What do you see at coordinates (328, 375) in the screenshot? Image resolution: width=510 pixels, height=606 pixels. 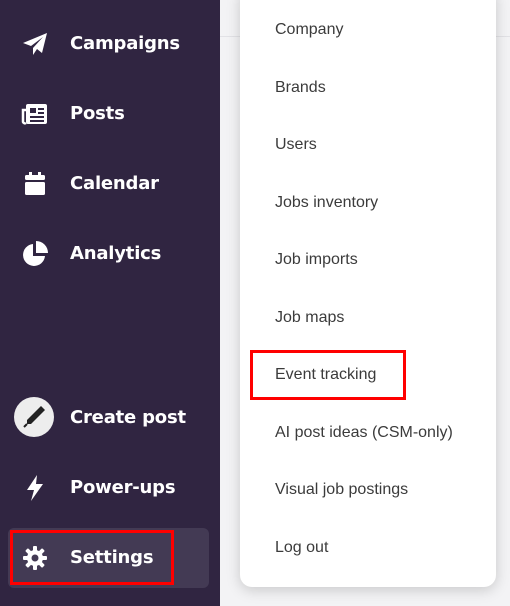 I see `highlight-box-event-tracking` at bounding box center [328, 375].